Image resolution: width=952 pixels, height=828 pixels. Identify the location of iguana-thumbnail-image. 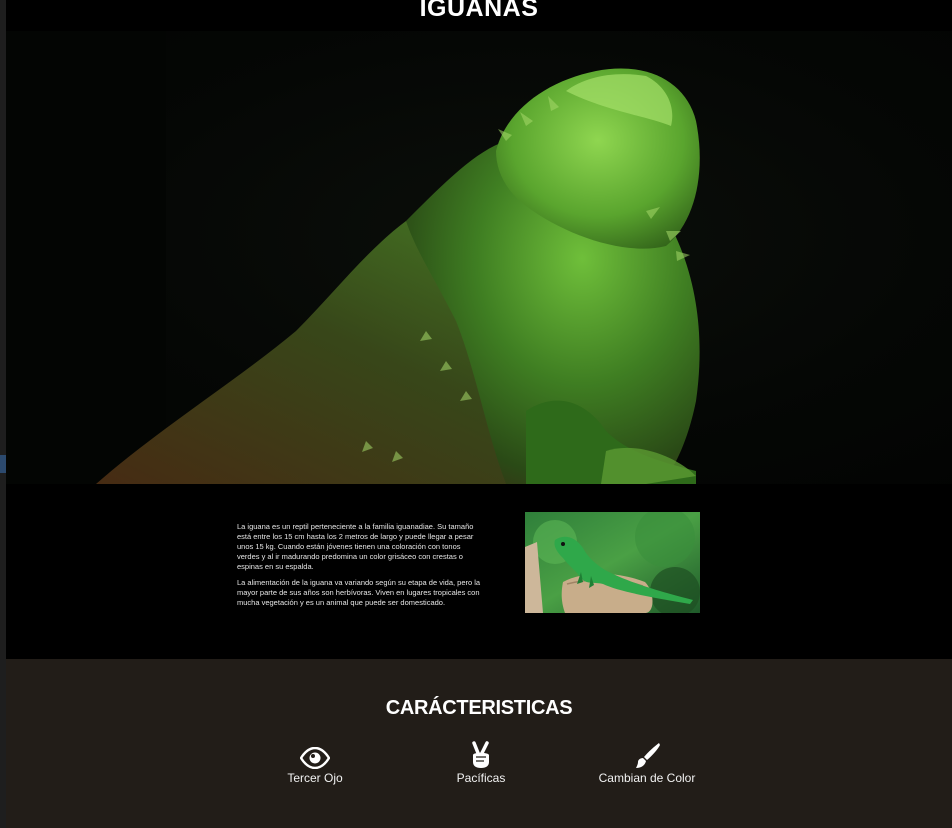
(612, 562).